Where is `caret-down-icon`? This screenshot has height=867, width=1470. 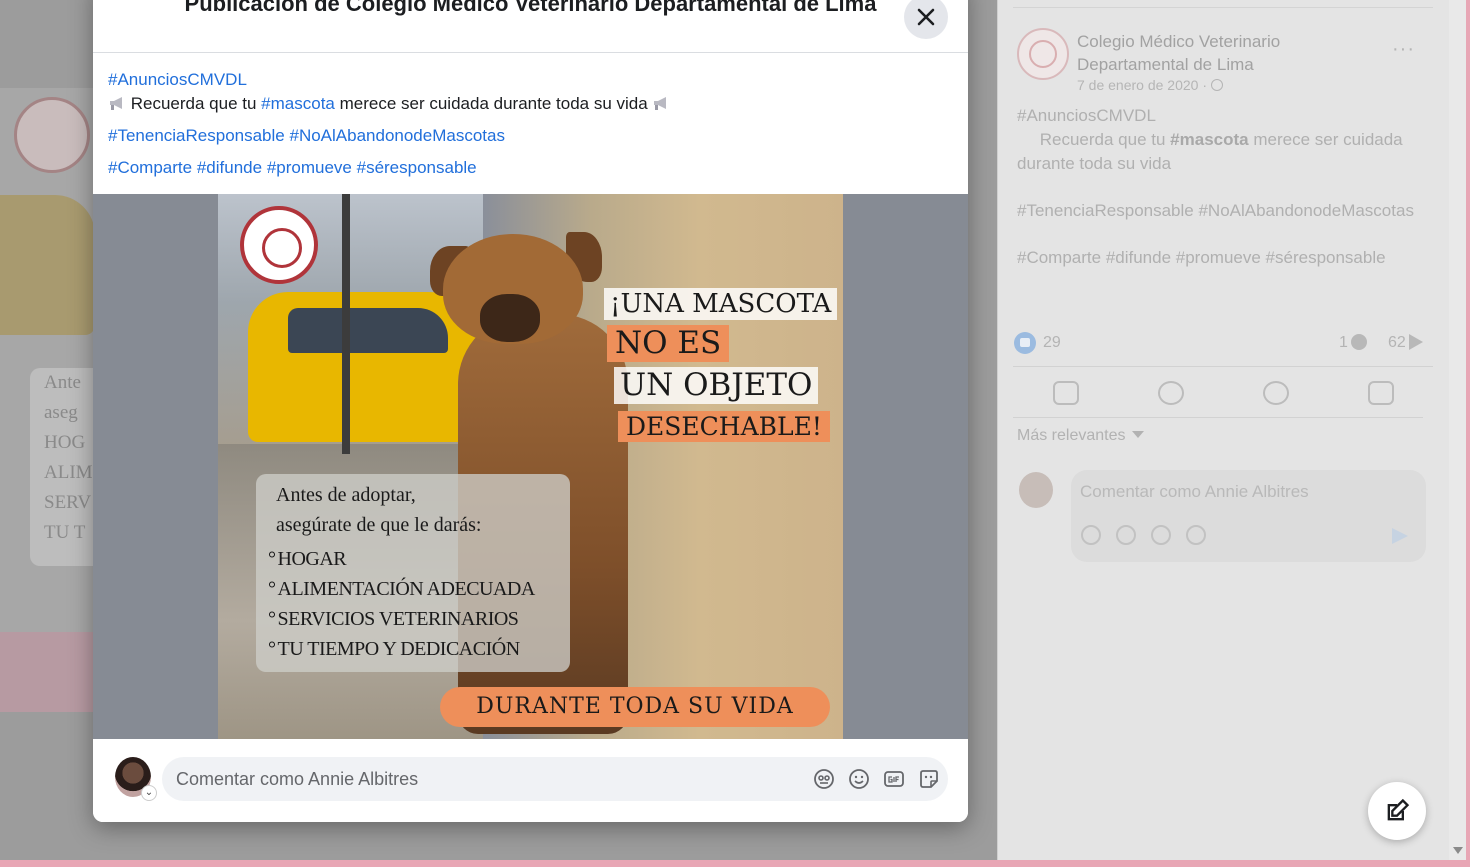 caret-down-icon is located at coordinates (1137, 434).